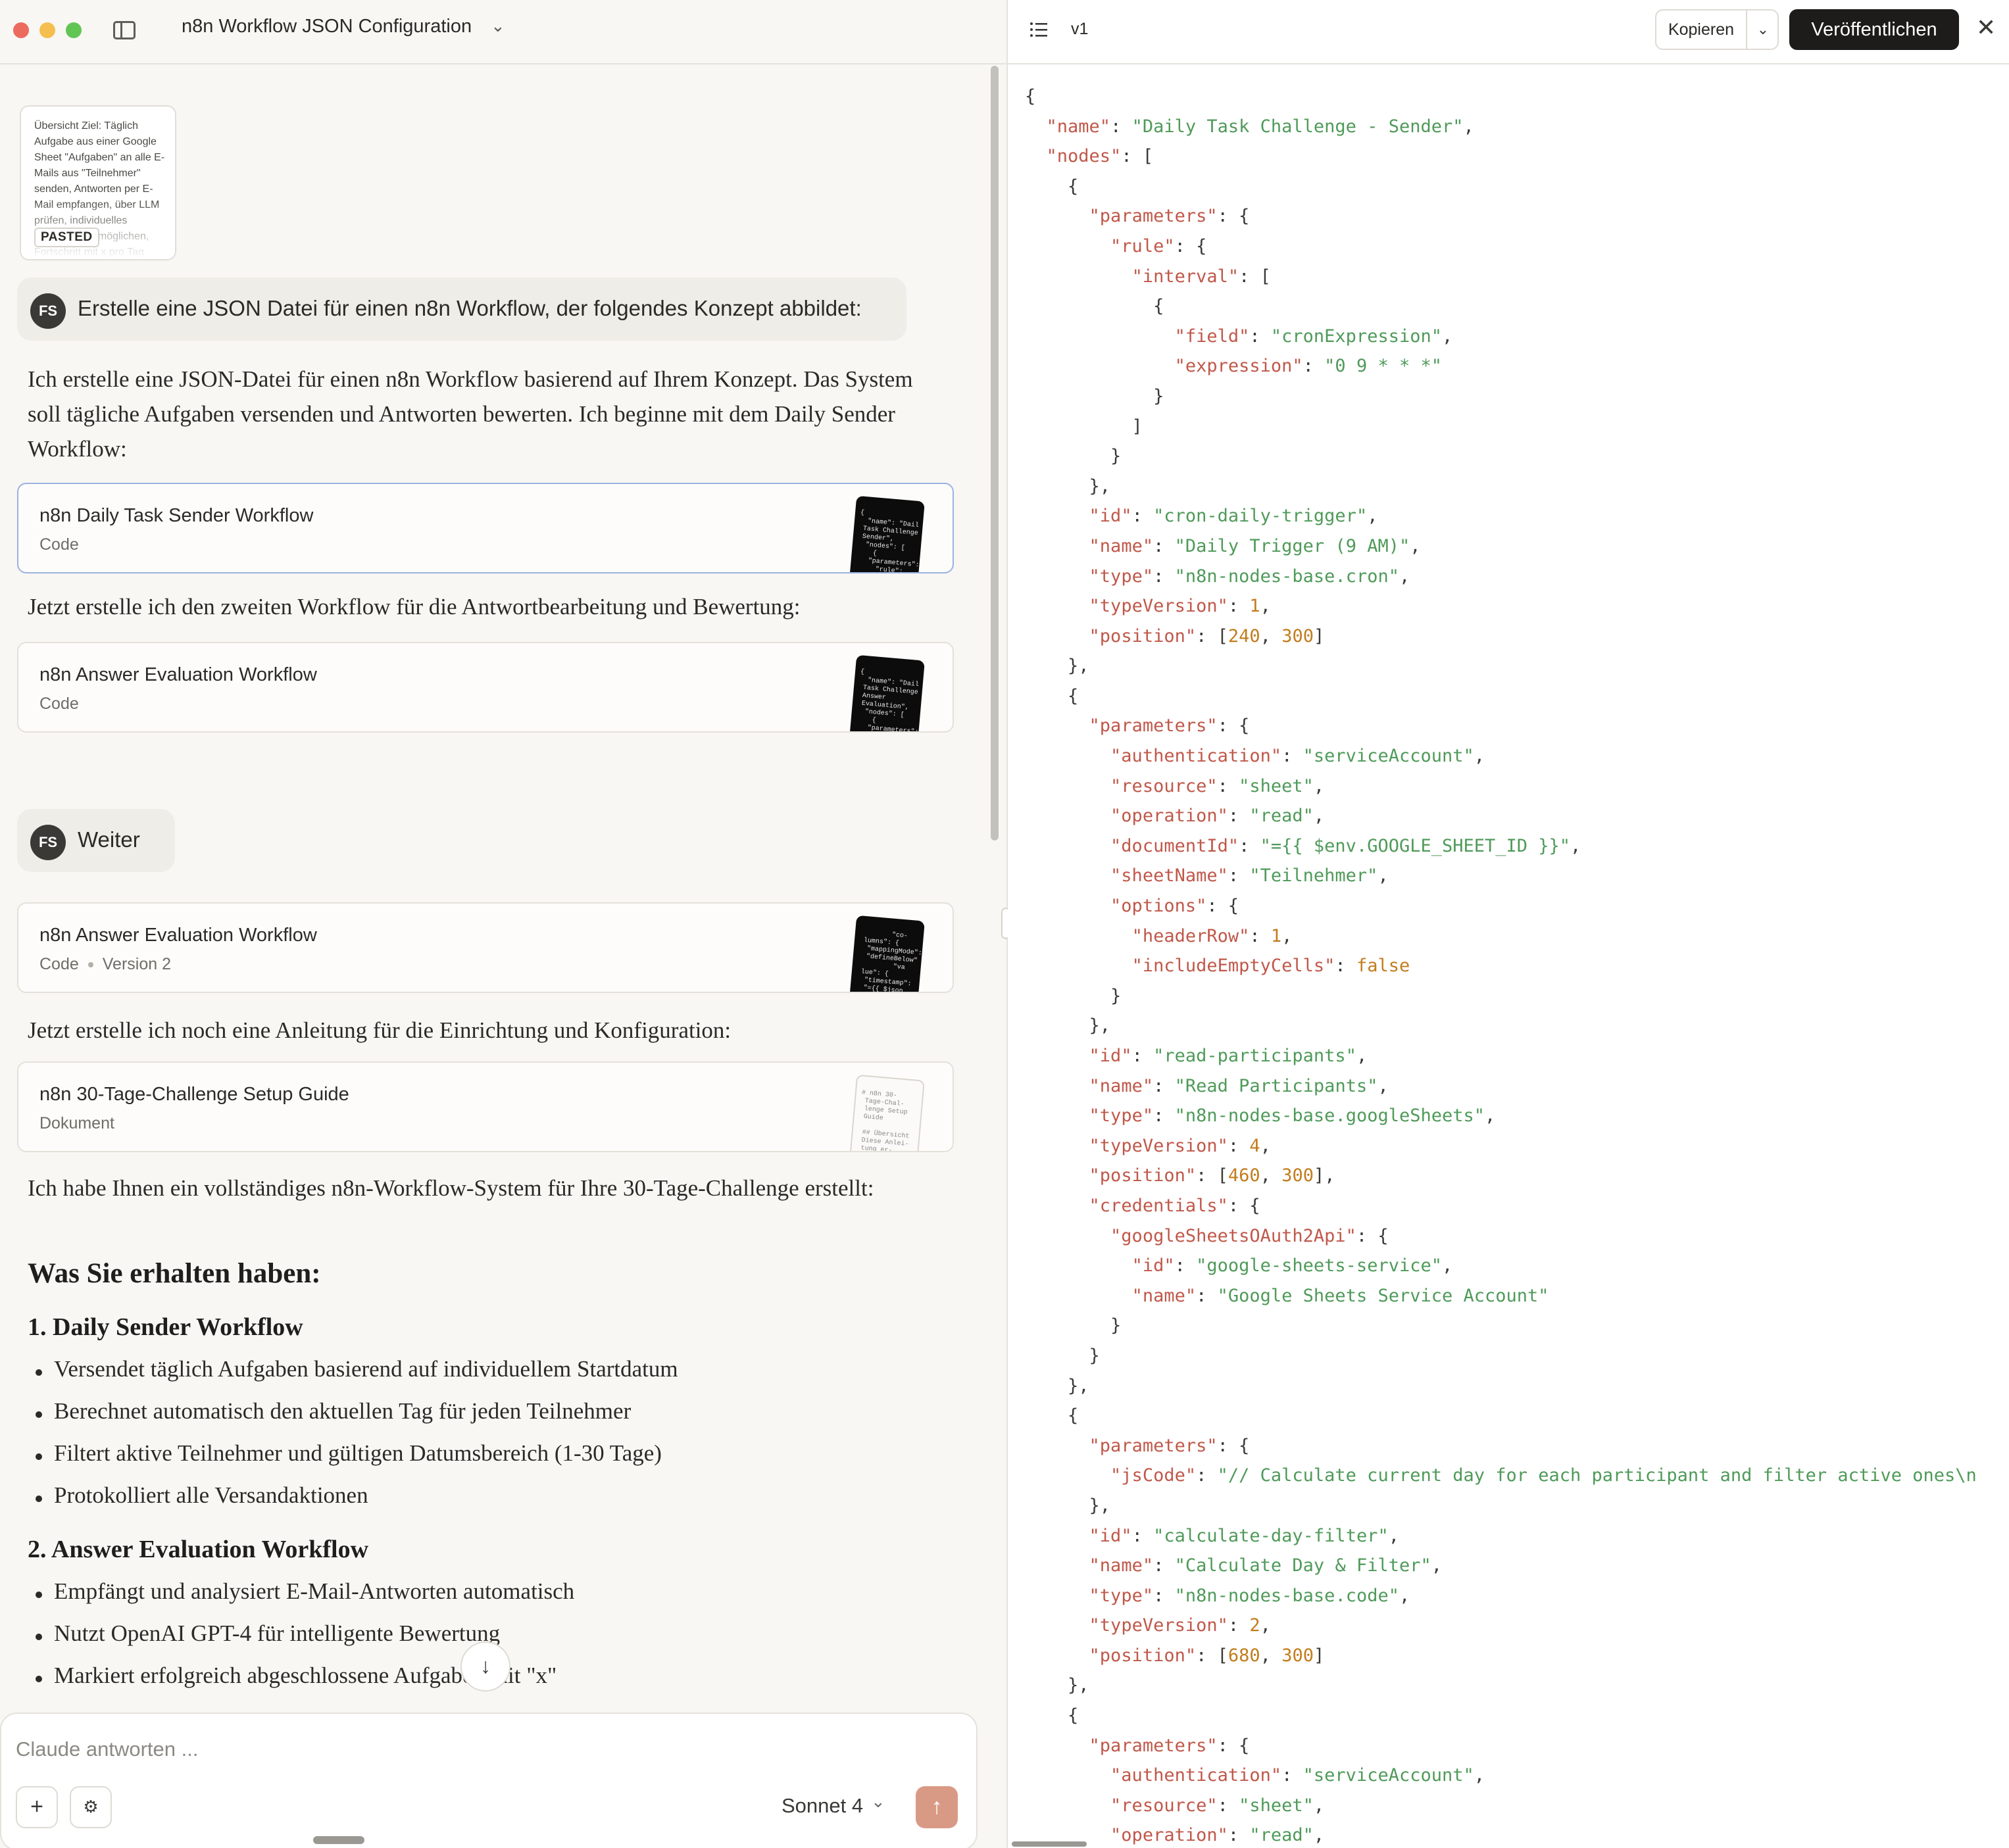 The height and width of the screenshot is (1848, 2009). Describe the element at coordinates (822, 1806) in the screenshot. I see `model-selector: Sonnet 4` at that location.